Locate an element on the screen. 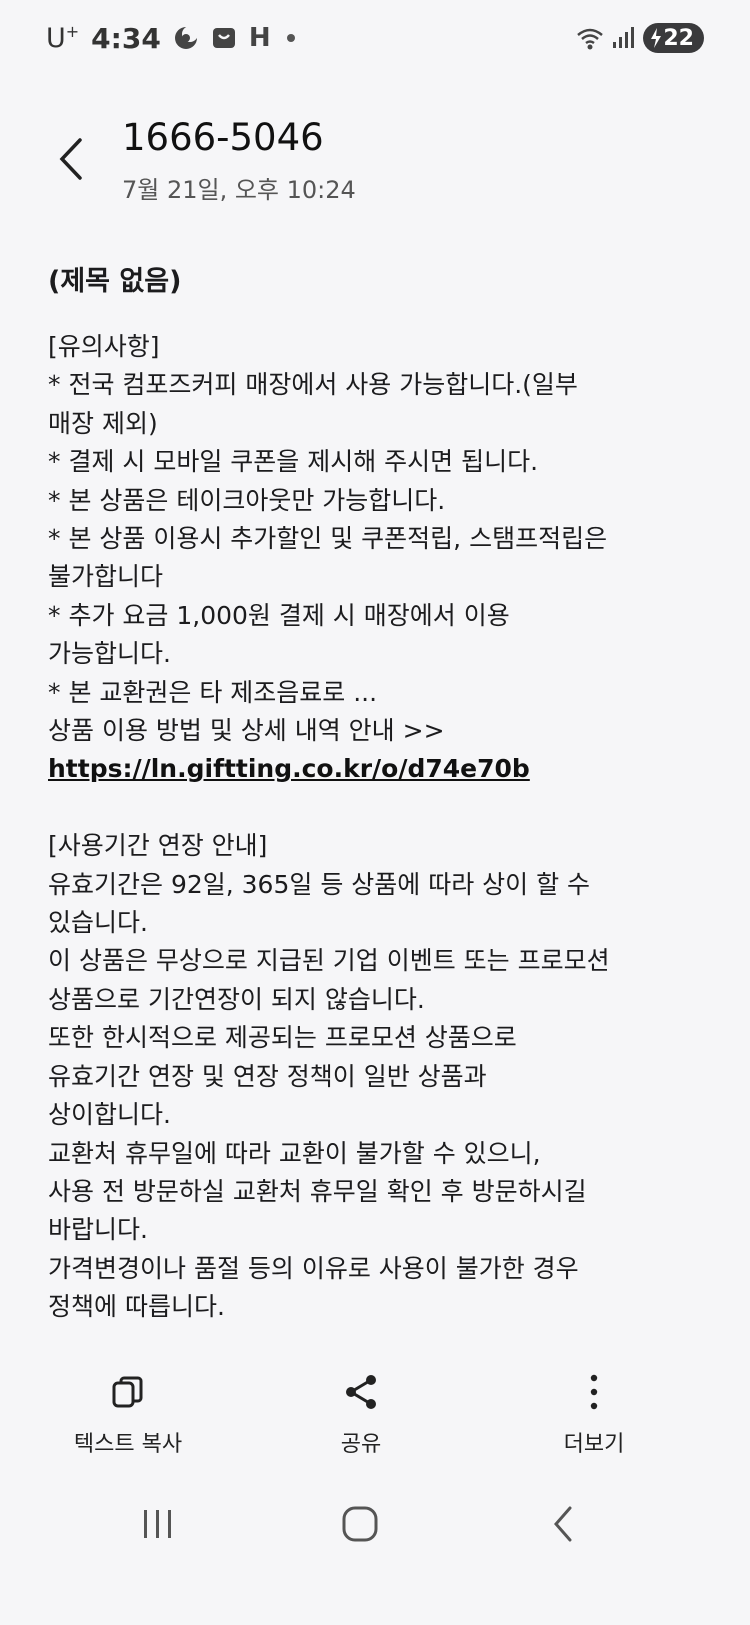  message-line: * 본 상품 이용시 추가할인 및 쿠폰적립, 스탬프적립은 is located at coordinates (328, 539).